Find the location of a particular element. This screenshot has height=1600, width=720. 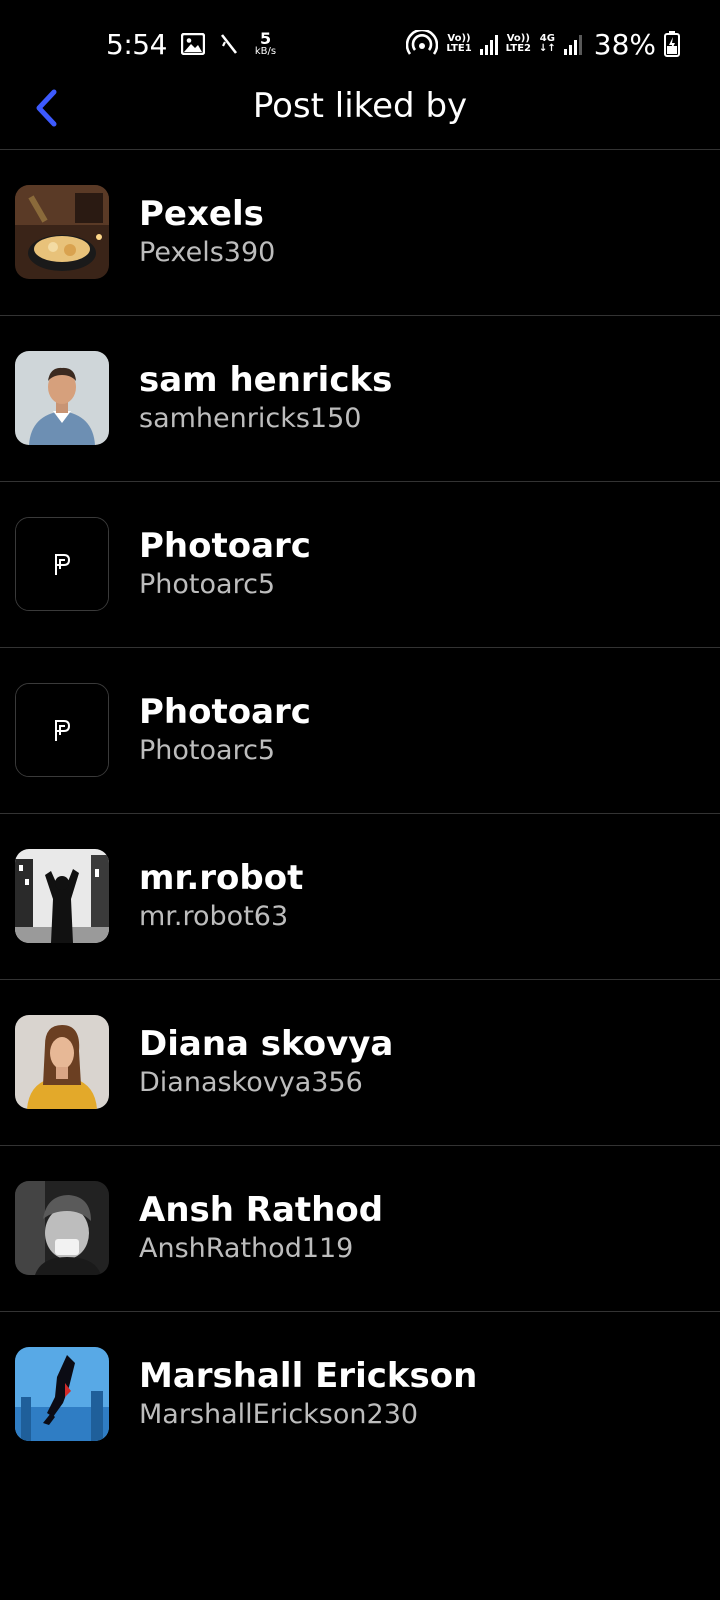

list-item: mr.robot mr.robot63 is located at coordinates (360, 897).